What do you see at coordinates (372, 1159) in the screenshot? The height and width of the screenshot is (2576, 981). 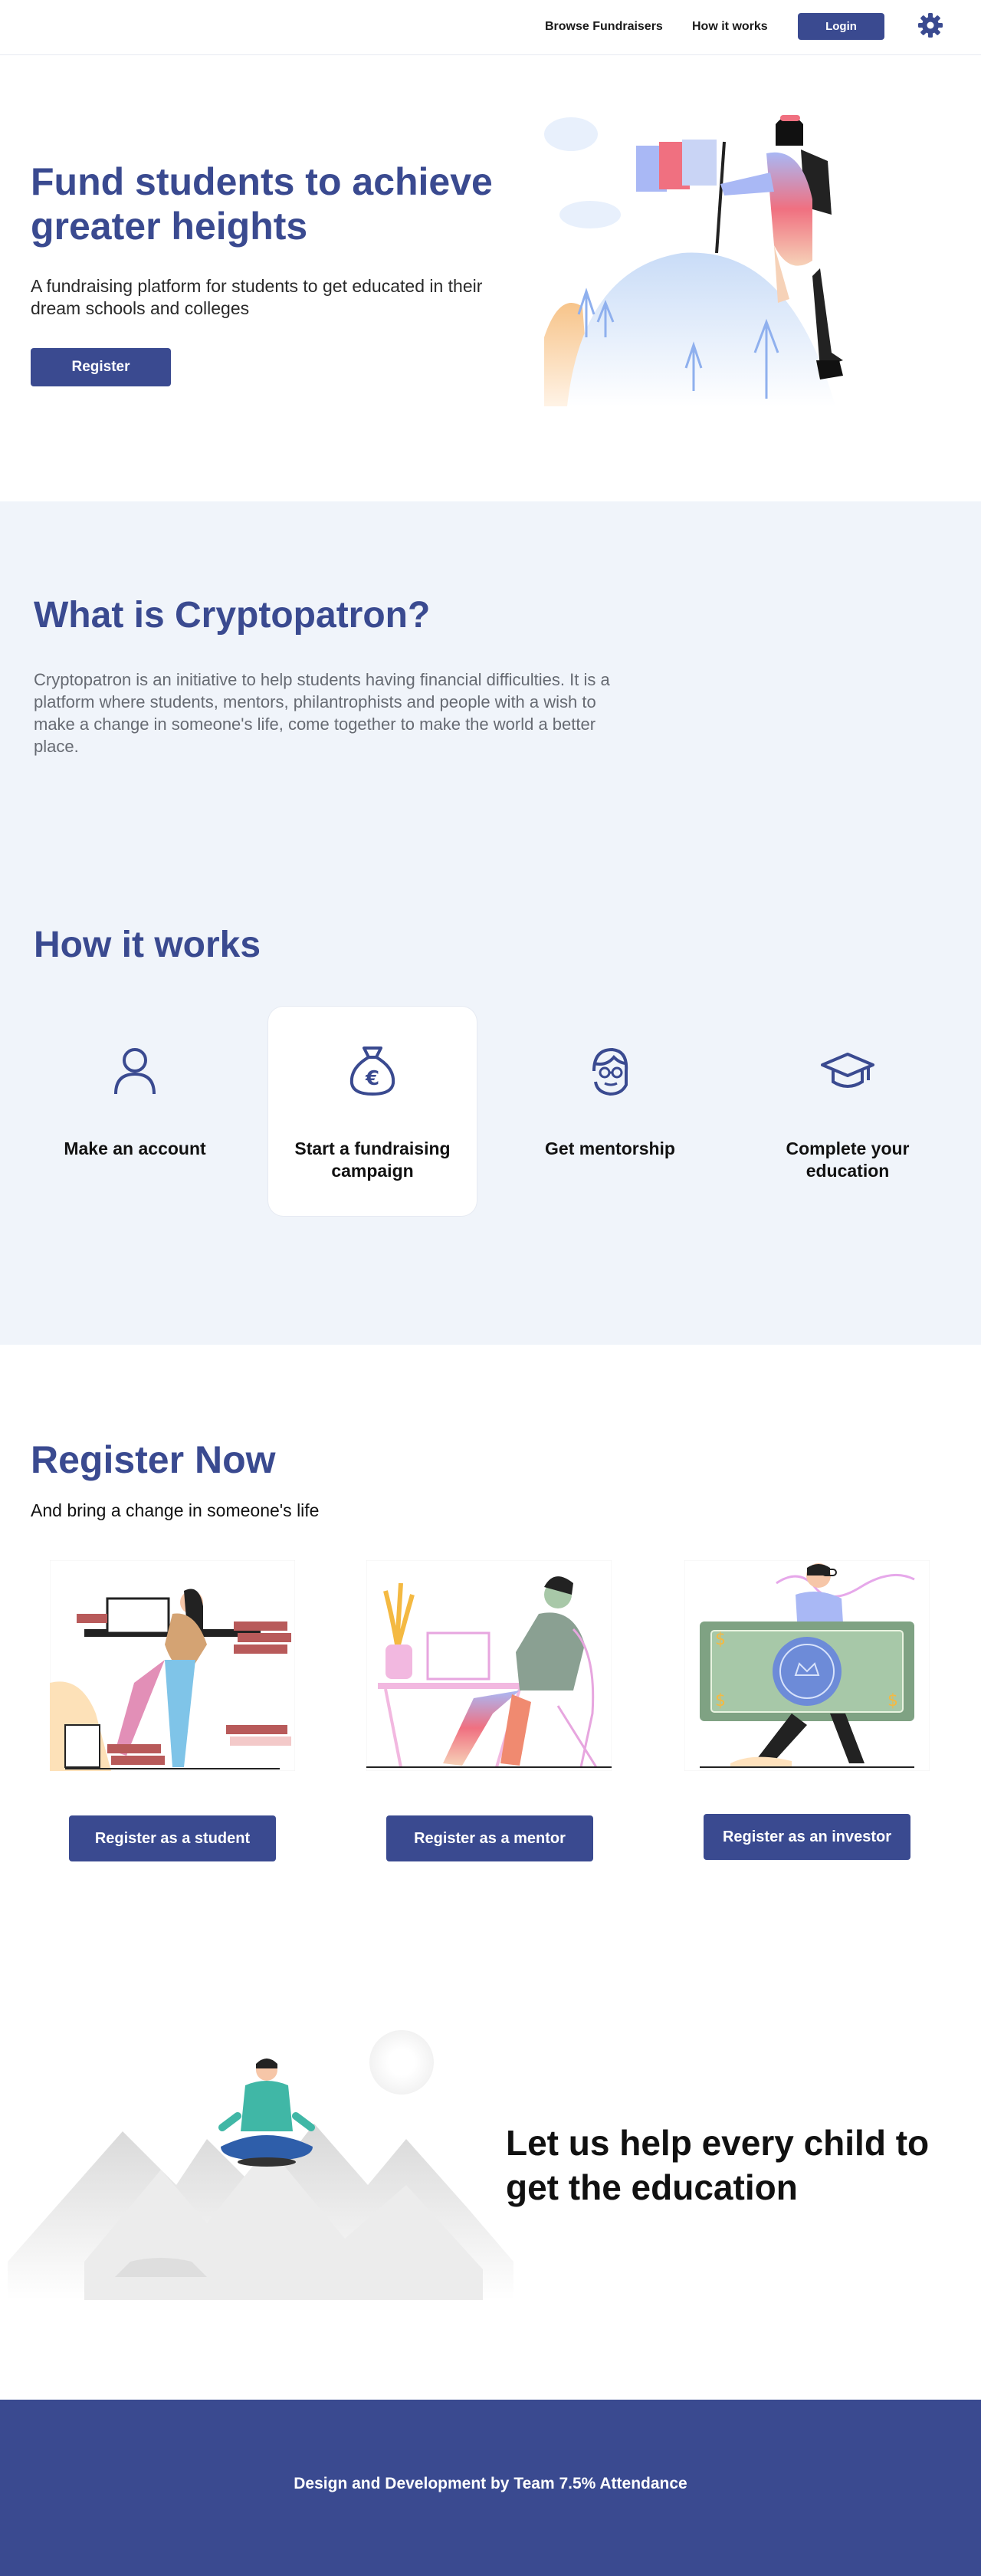 I see `step-label: Start a fundraising campaign` at bounding box center [372, 1159].